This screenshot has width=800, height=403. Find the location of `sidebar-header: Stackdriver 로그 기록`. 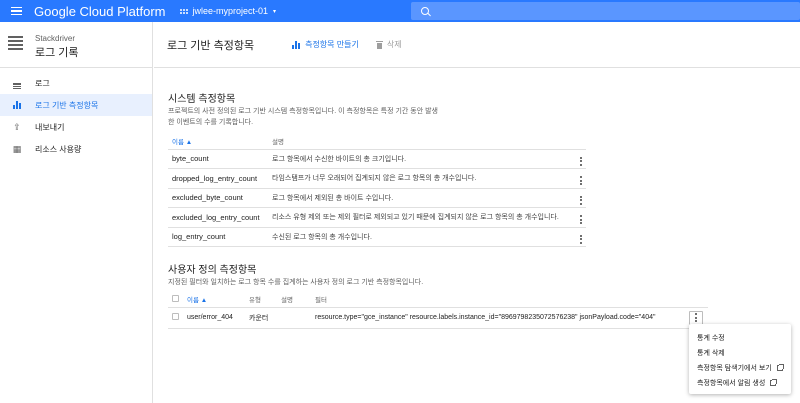

sidebar-header: Stackdriver 로그 기록 is located at coordinates (76, 45).